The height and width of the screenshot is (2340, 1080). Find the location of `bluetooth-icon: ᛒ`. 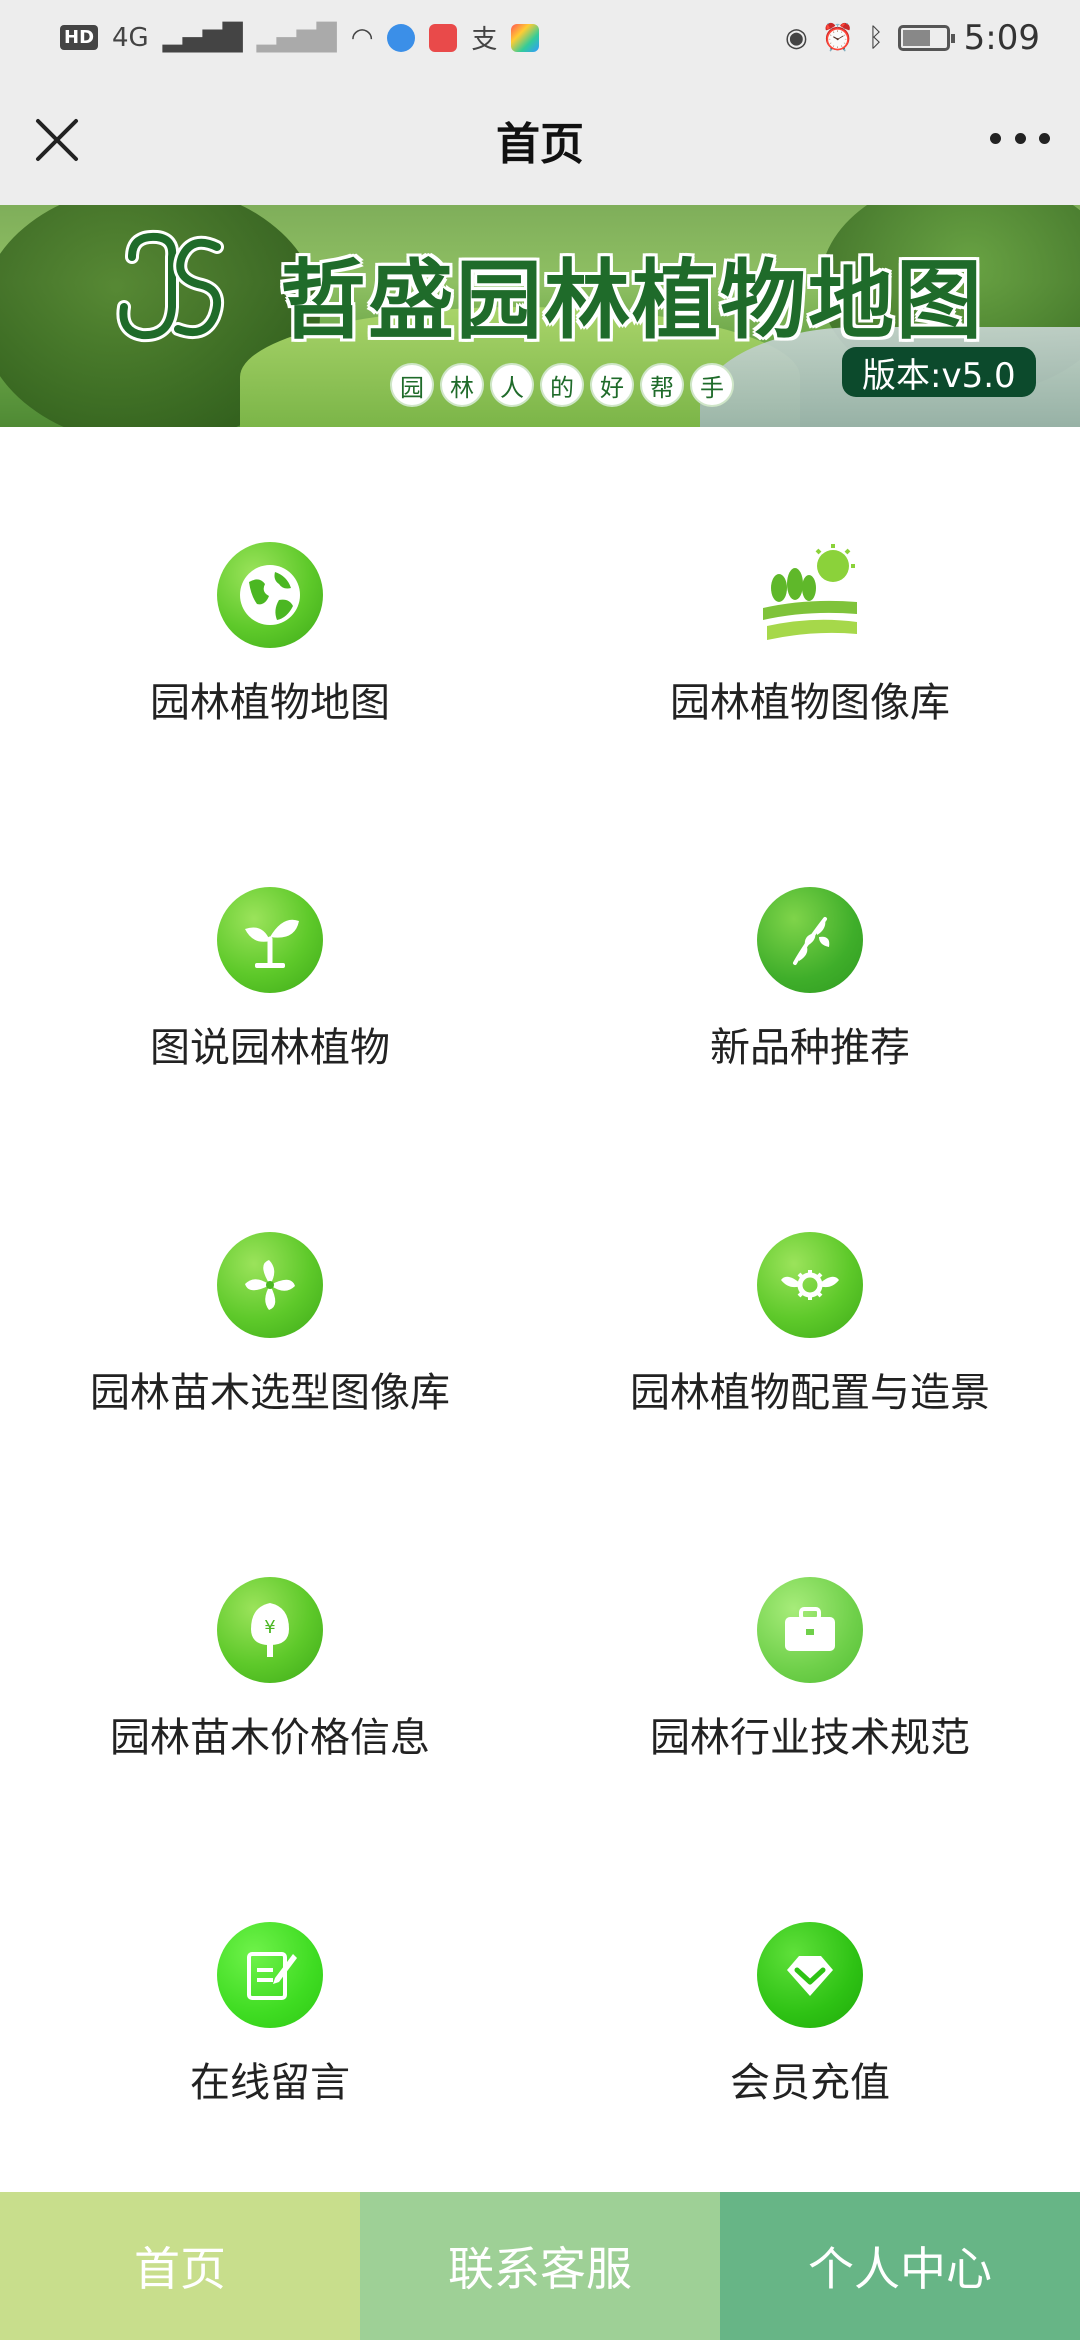

bluetooth-icon: ᛒ is located at coordinates (876, 37).